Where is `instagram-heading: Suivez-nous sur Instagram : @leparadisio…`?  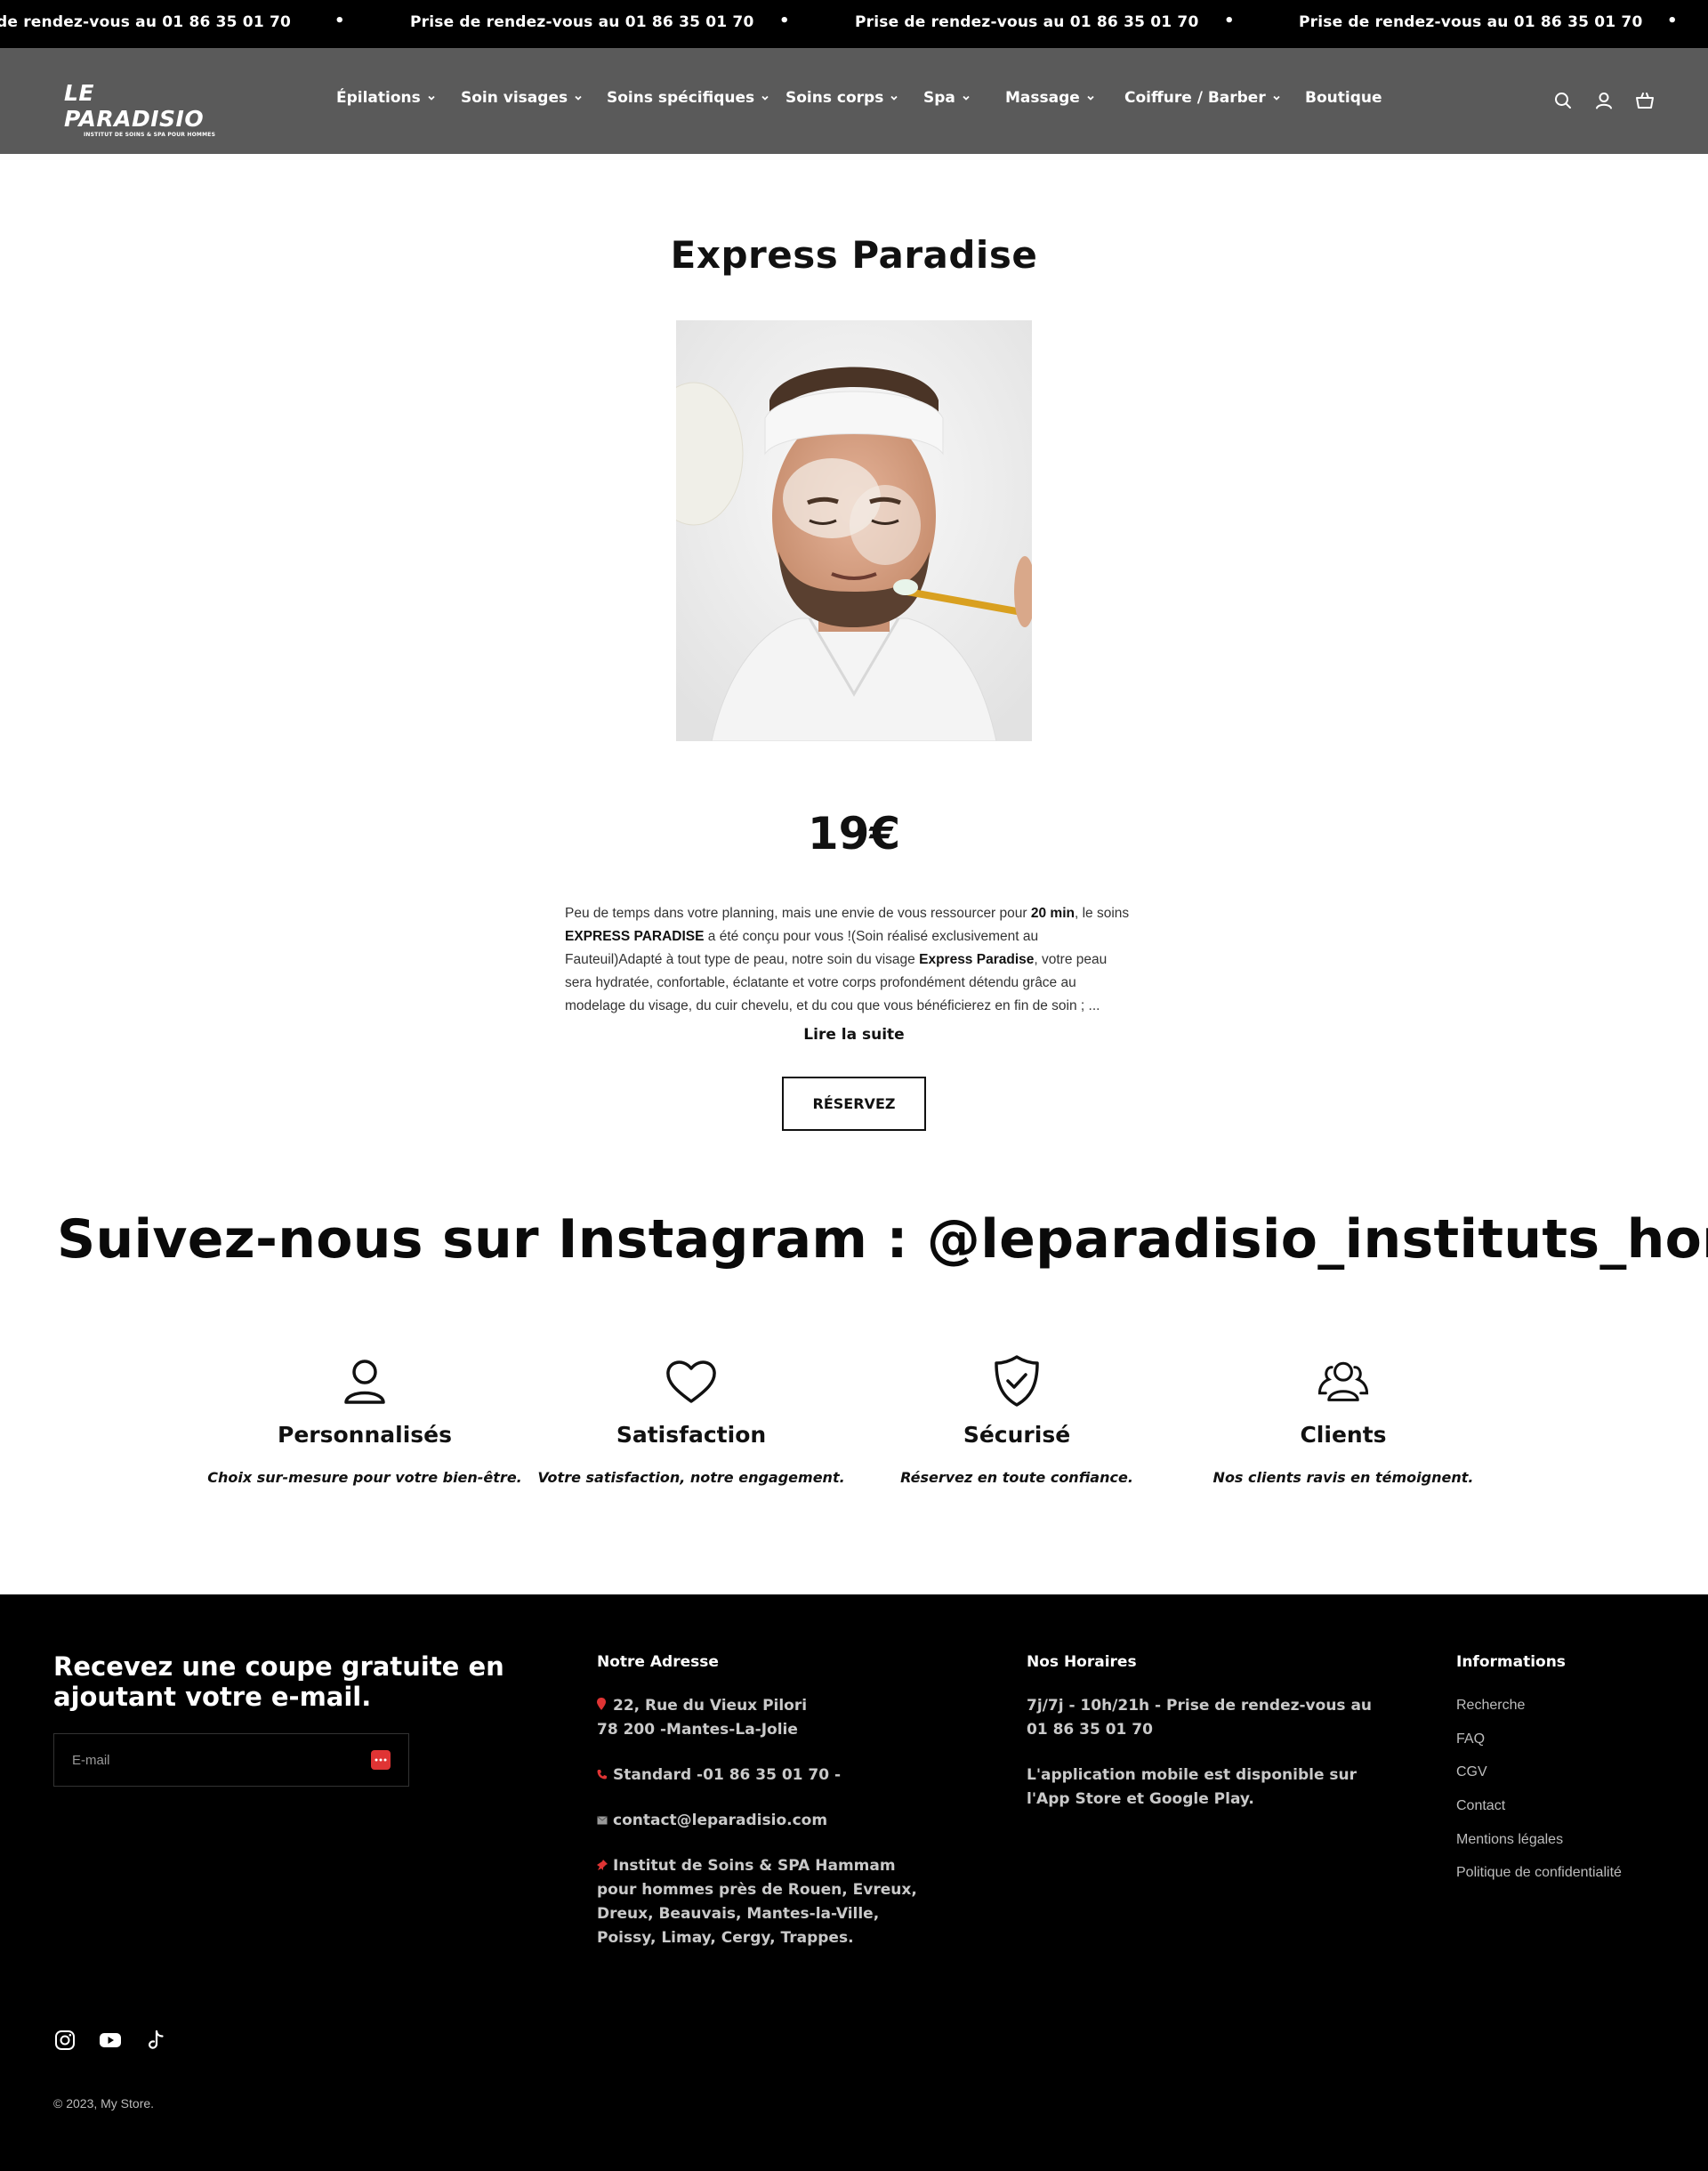 instagram-heading: Suivez-nous sur Instagram : @leparadisio… is located at coordinates (882, 1239).